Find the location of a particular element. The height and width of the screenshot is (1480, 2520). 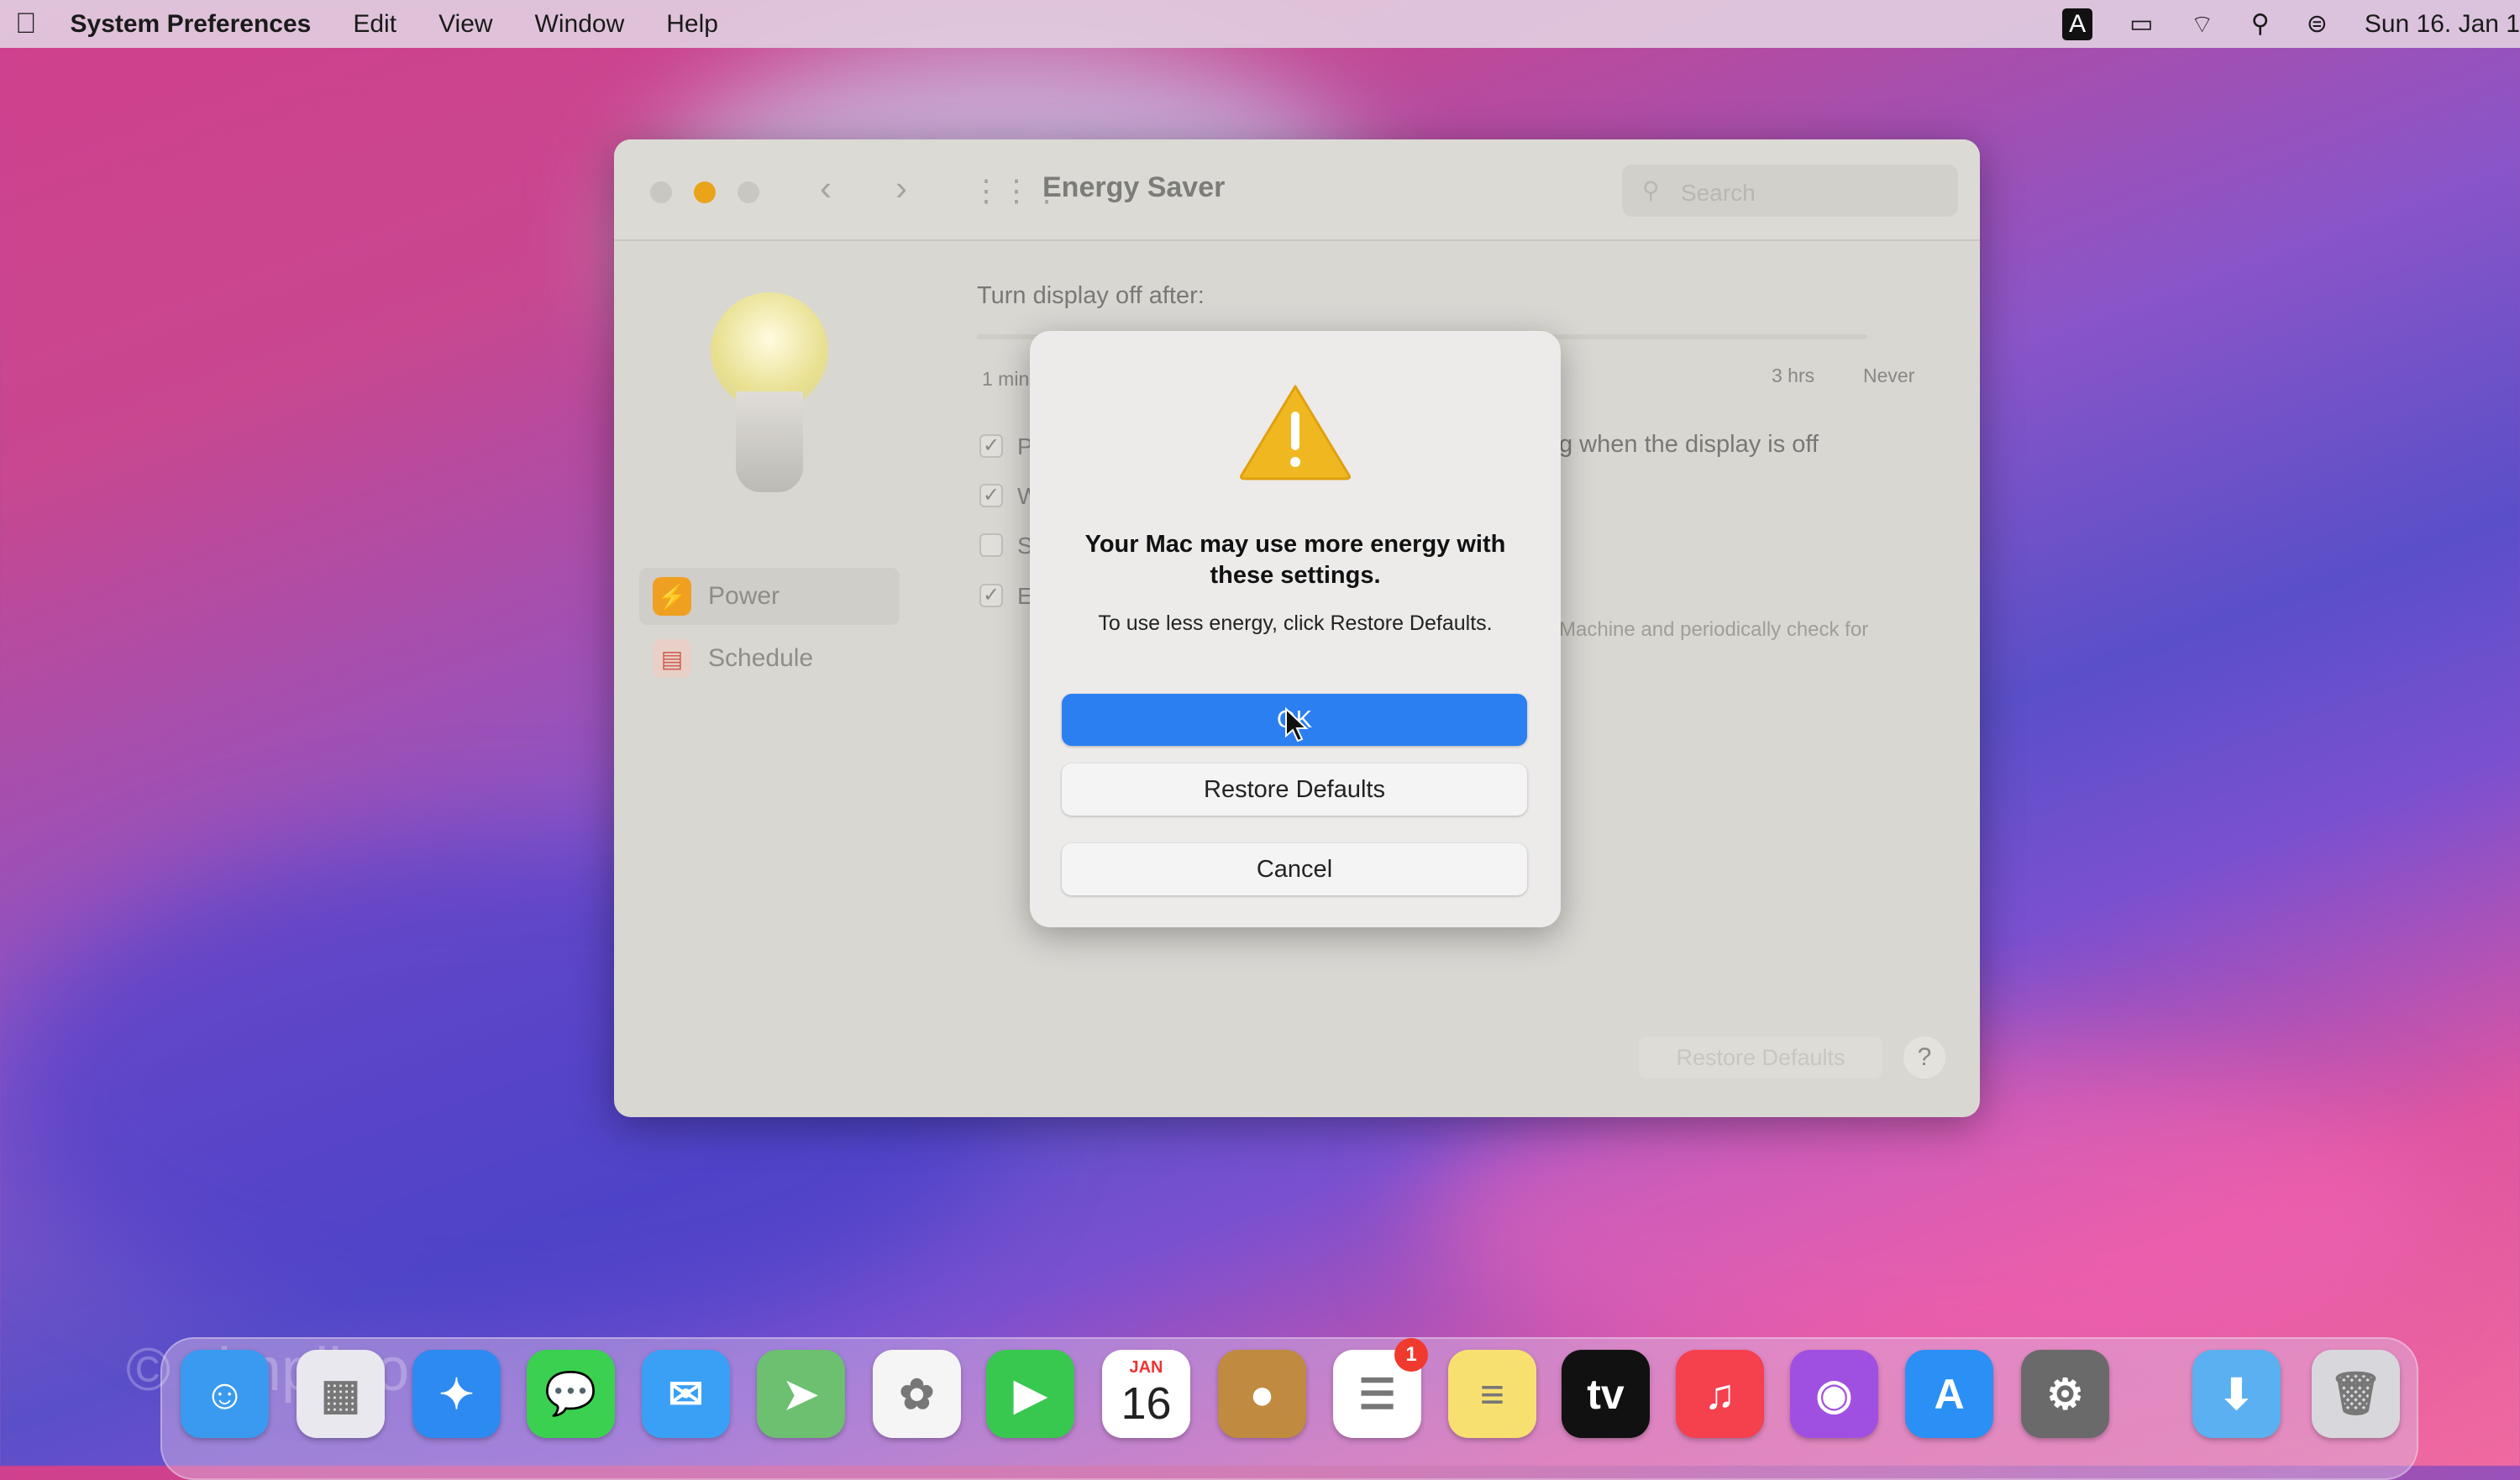

restore-defaults-button: Restore Defaults is located at coordinates (1760, 1058).